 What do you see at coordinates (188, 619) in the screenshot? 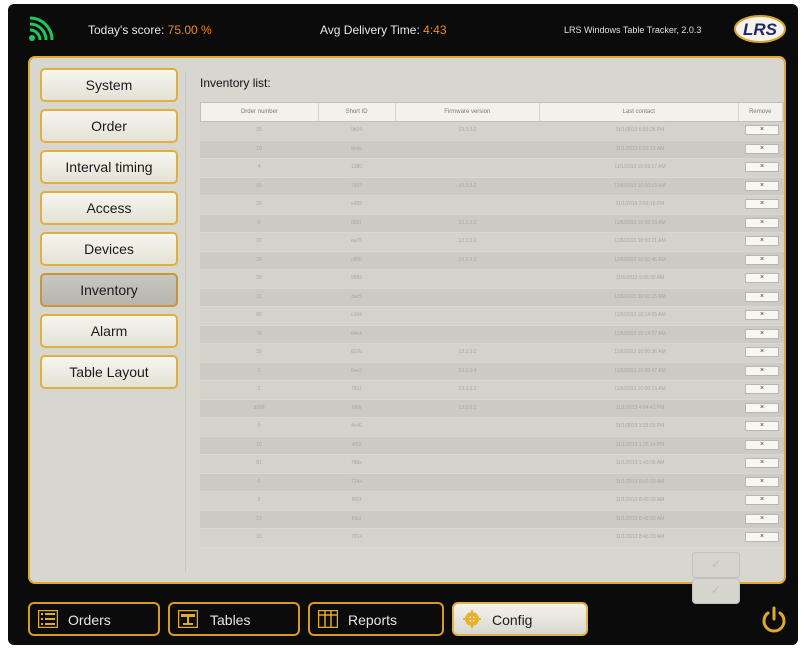
I see `table-icon` at bounding box center [188, 619].